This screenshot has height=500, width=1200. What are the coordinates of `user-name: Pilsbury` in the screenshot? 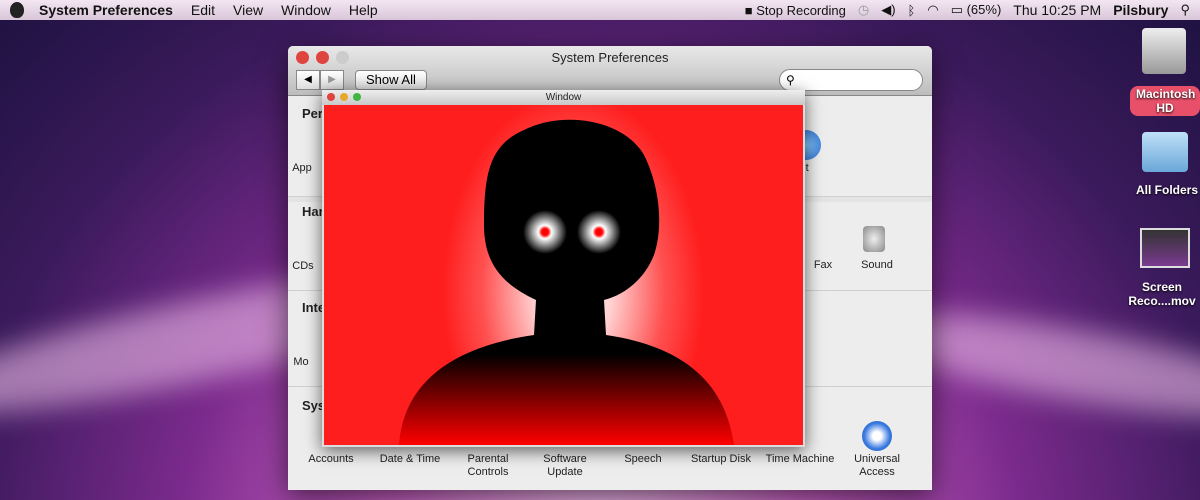 It's located at (1140, 10).